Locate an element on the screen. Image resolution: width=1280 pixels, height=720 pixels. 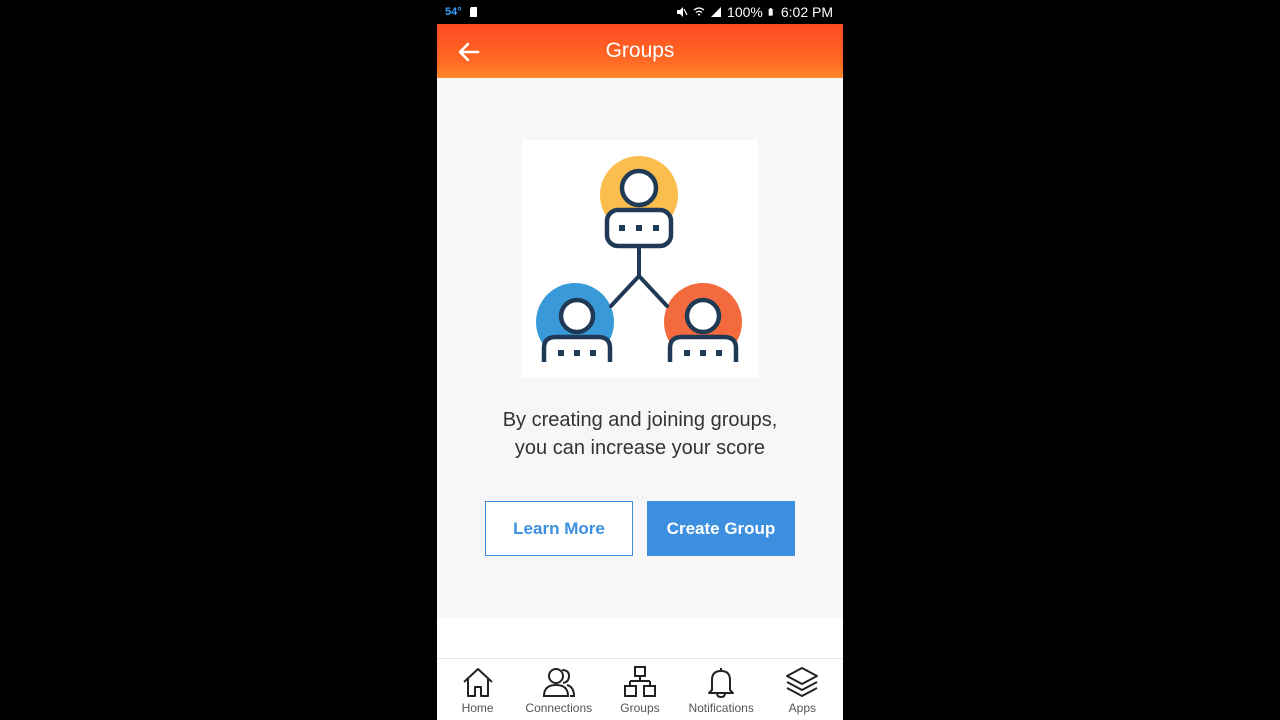
group-network-illustration is located at coordinates (640, 259).